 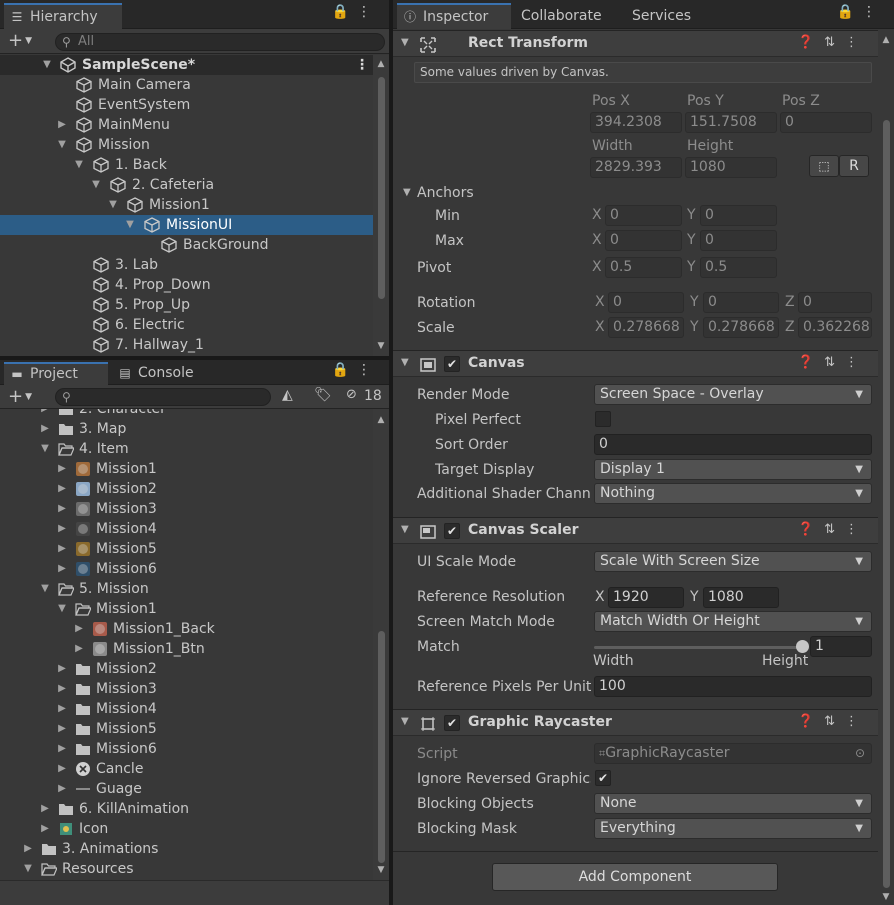 What do you see at coordinates (20, 41) in the screenshot?
I see `create-button: + ▼` at bounding box center [20, 41].